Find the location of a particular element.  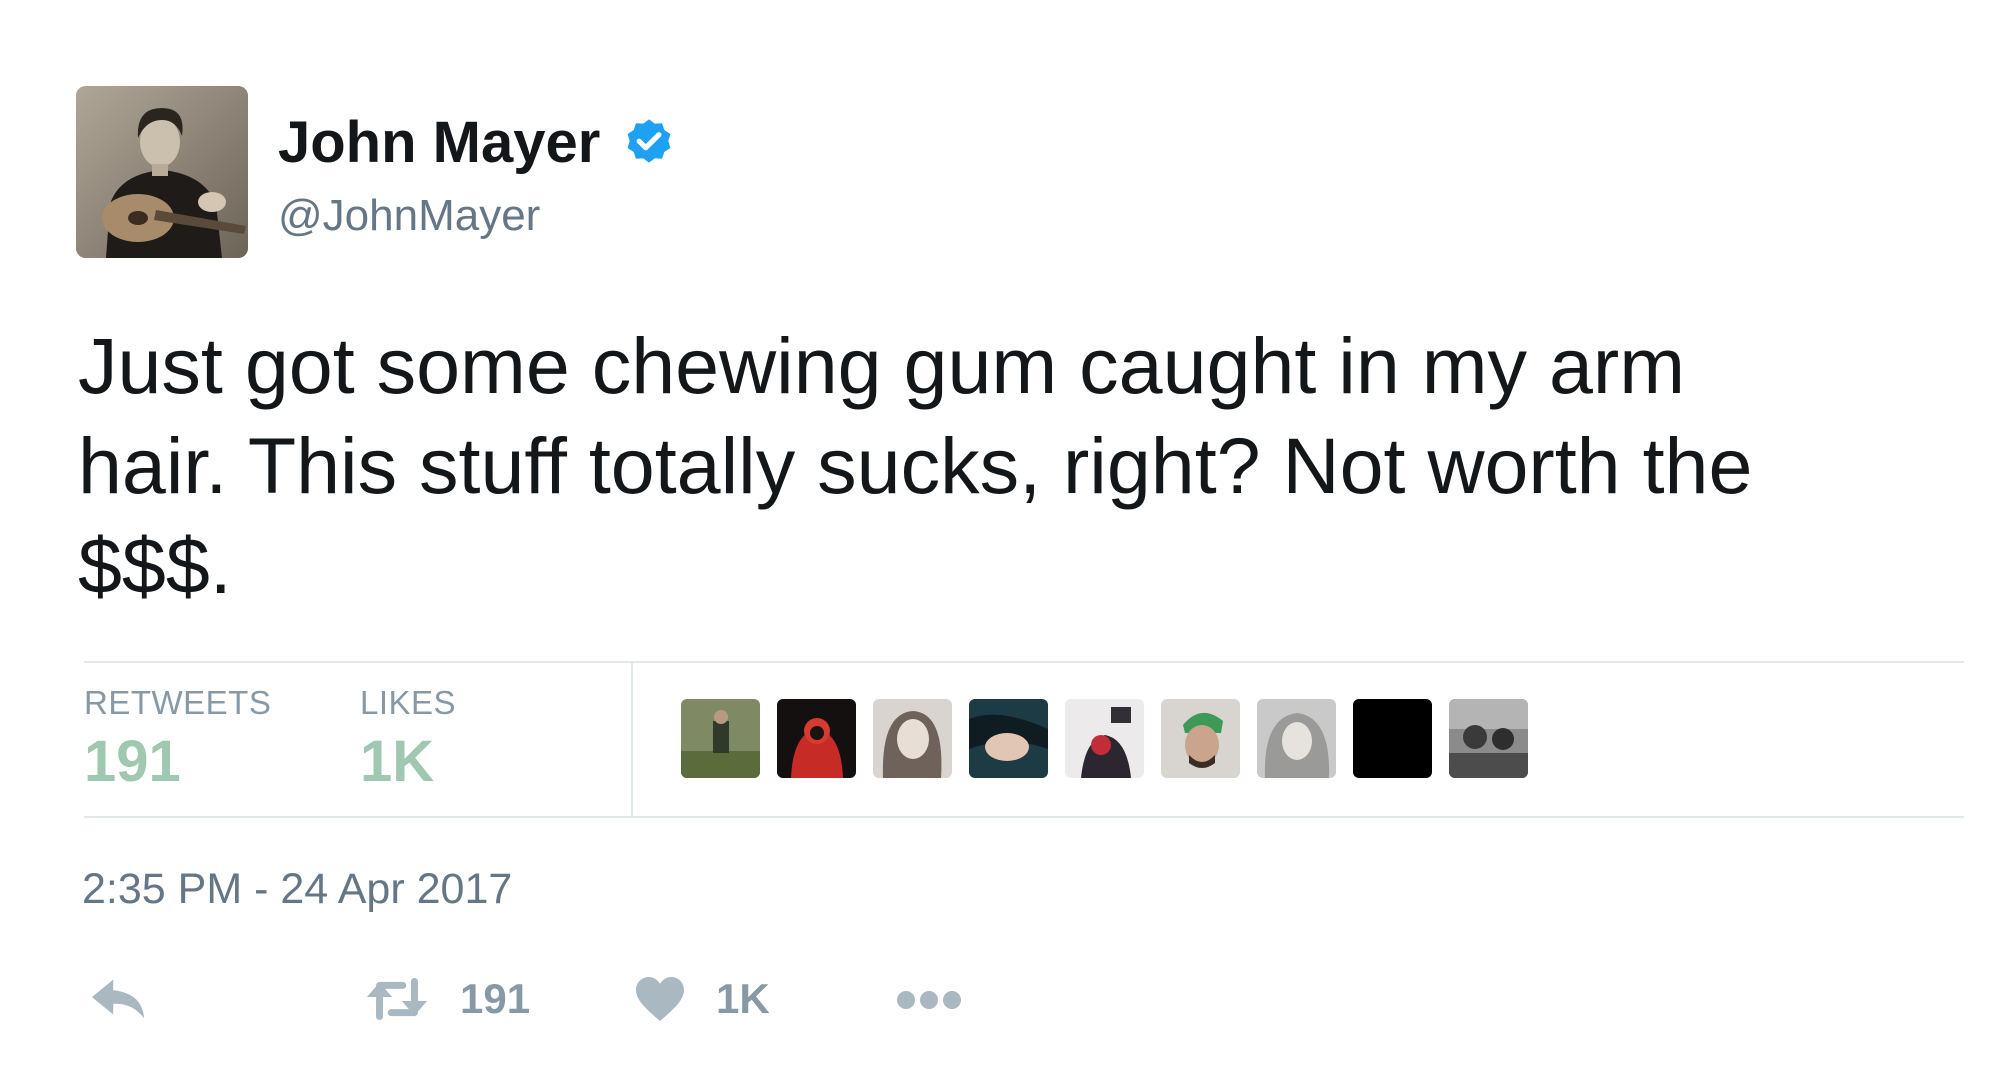

liker-avatars is located at coordinates (1104, 738).